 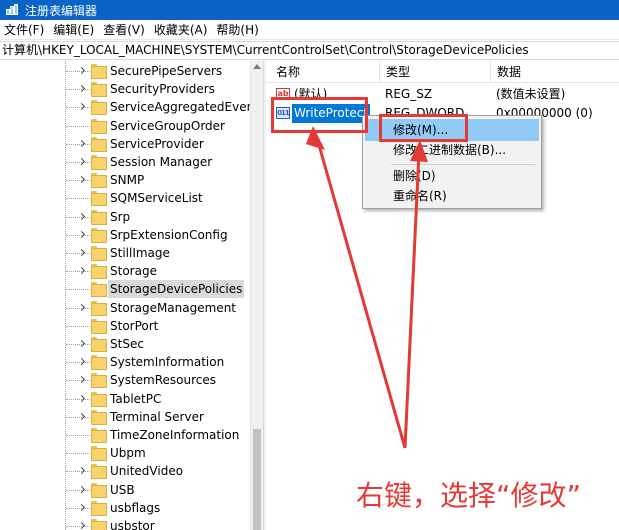 What do you see at coordinates (166, 71) in the screenshot?
I see `tree-item-label: SecurePipeServers` at bounding box center [166, 71].